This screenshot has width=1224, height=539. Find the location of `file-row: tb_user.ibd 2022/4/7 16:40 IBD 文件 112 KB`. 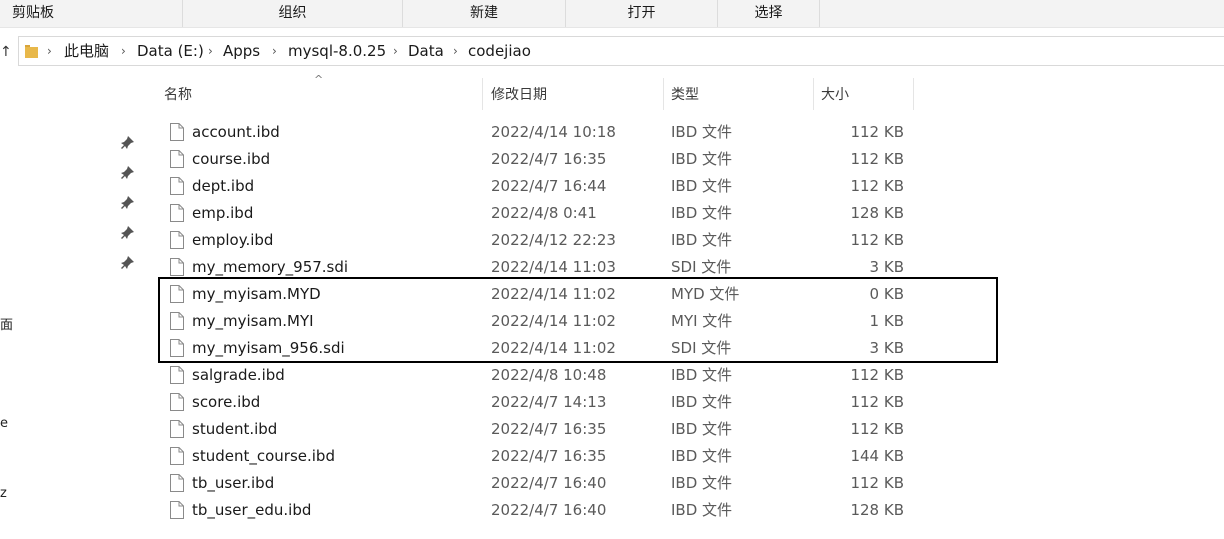

file-row: tb_user.ibd 2022/4/7 16:40 IBD 文件 112 KB is located at coordinates (540, 483).